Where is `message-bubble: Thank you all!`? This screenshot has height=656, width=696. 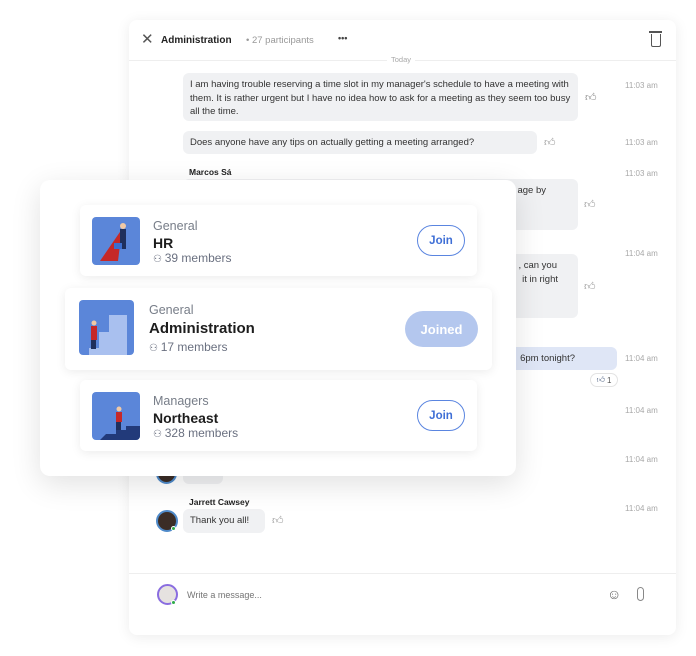
message-bubble: Thank you all! is located at coordinates (224, 521).